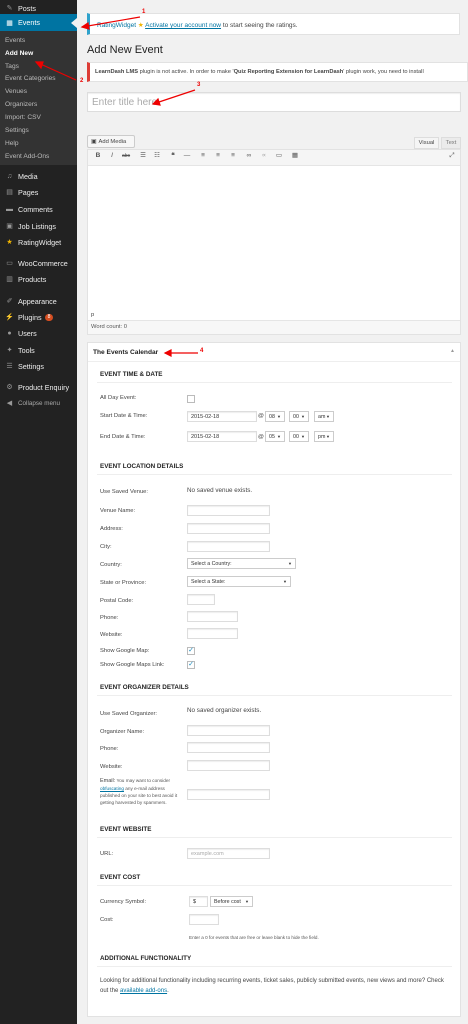  I want to click on editor-content-area, so click(274, 238).